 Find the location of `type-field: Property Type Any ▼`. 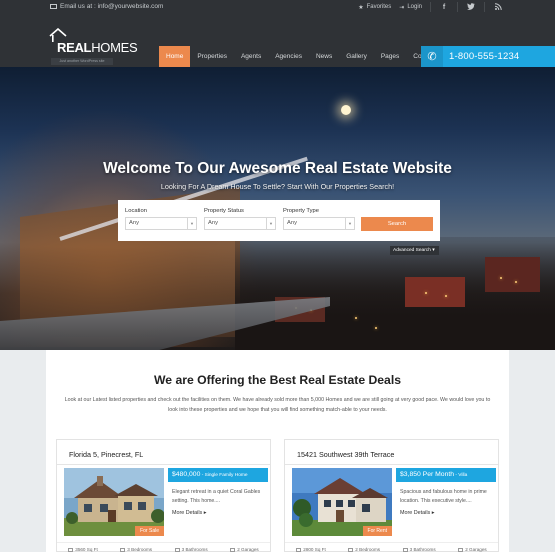

type-field: Property Type Any ▼ is located at coordinates (319, 219).